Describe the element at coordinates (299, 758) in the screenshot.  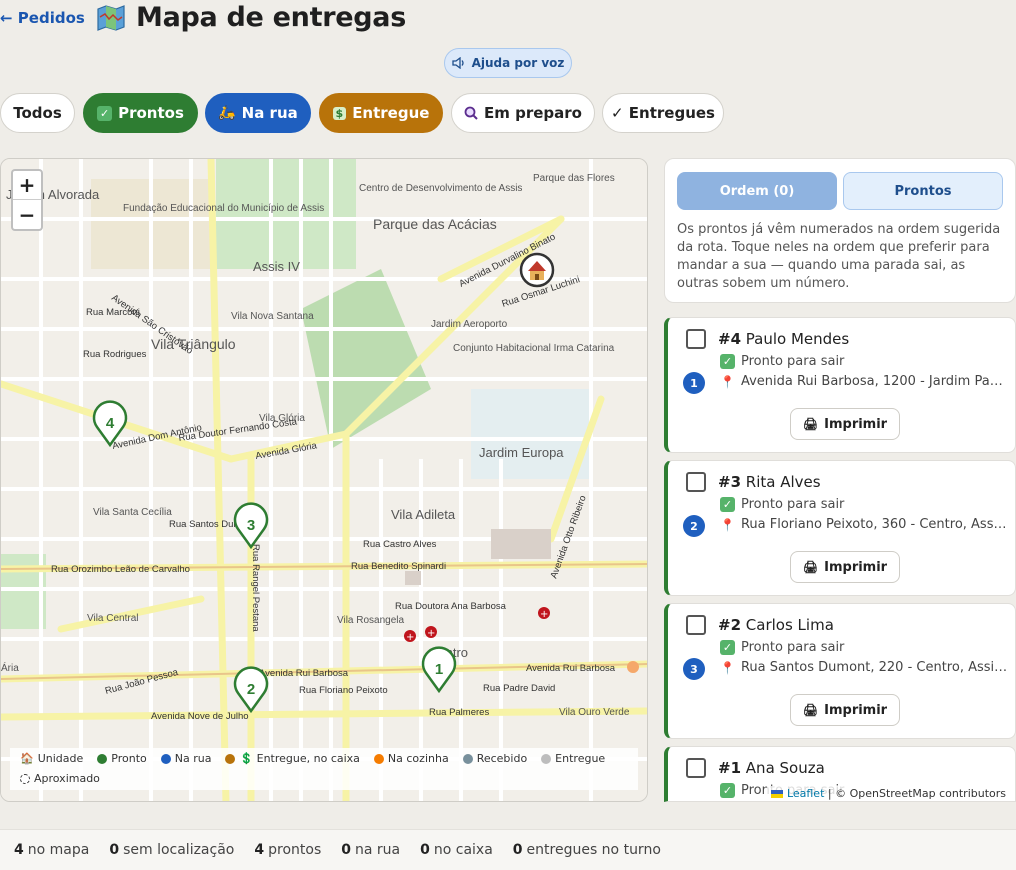
I see `legend-label: 💲 Entregue, no caixa` at that location.